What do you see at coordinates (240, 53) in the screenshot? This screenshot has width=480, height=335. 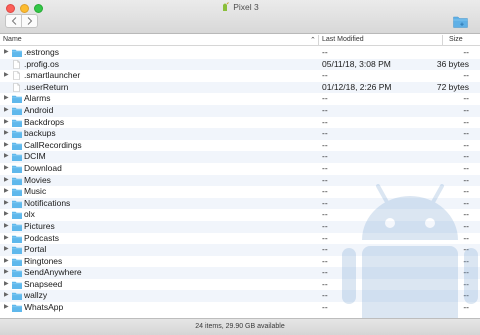 I see `file-row: ▶ .estrongs -- --` at bounding box center [240, 53].